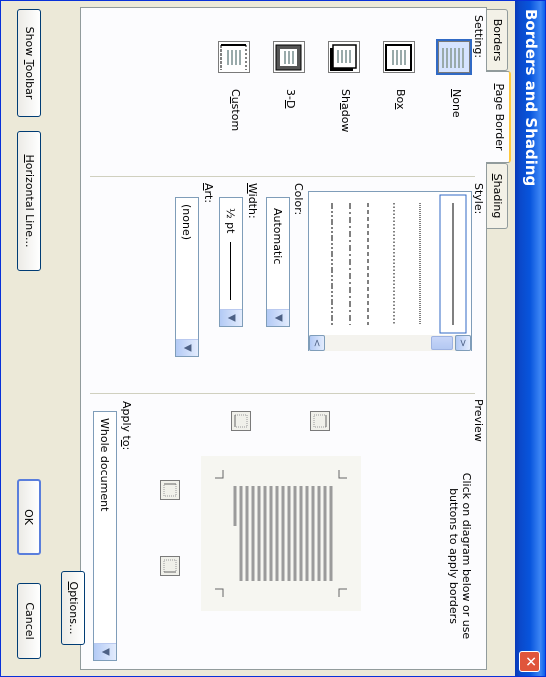 Image resolution: width=546 pixels, height=677 pixels. I want to click on setting-3d-label: 3-D, so click(290, 98).